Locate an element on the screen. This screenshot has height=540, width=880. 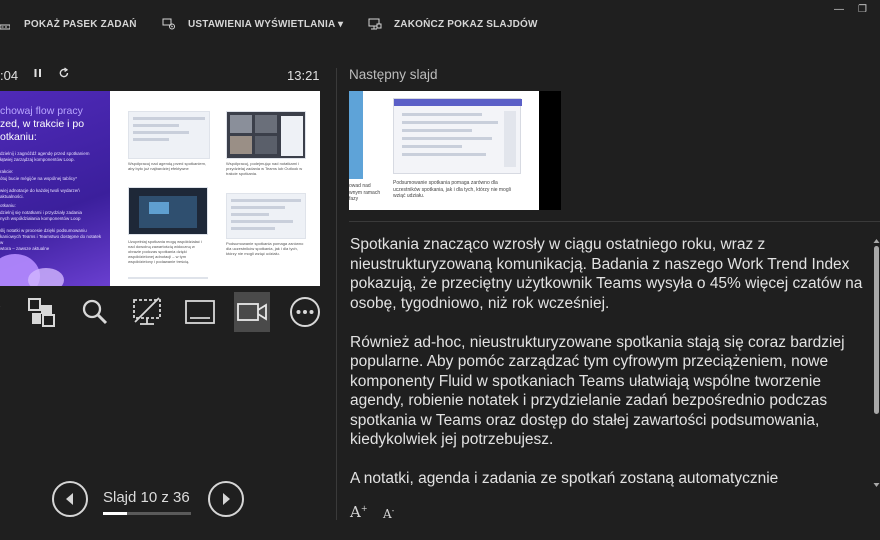
display-settings-button: USTAWIENIA WYŚWIETLANIA ▾ is located at coordinates (252, 24).